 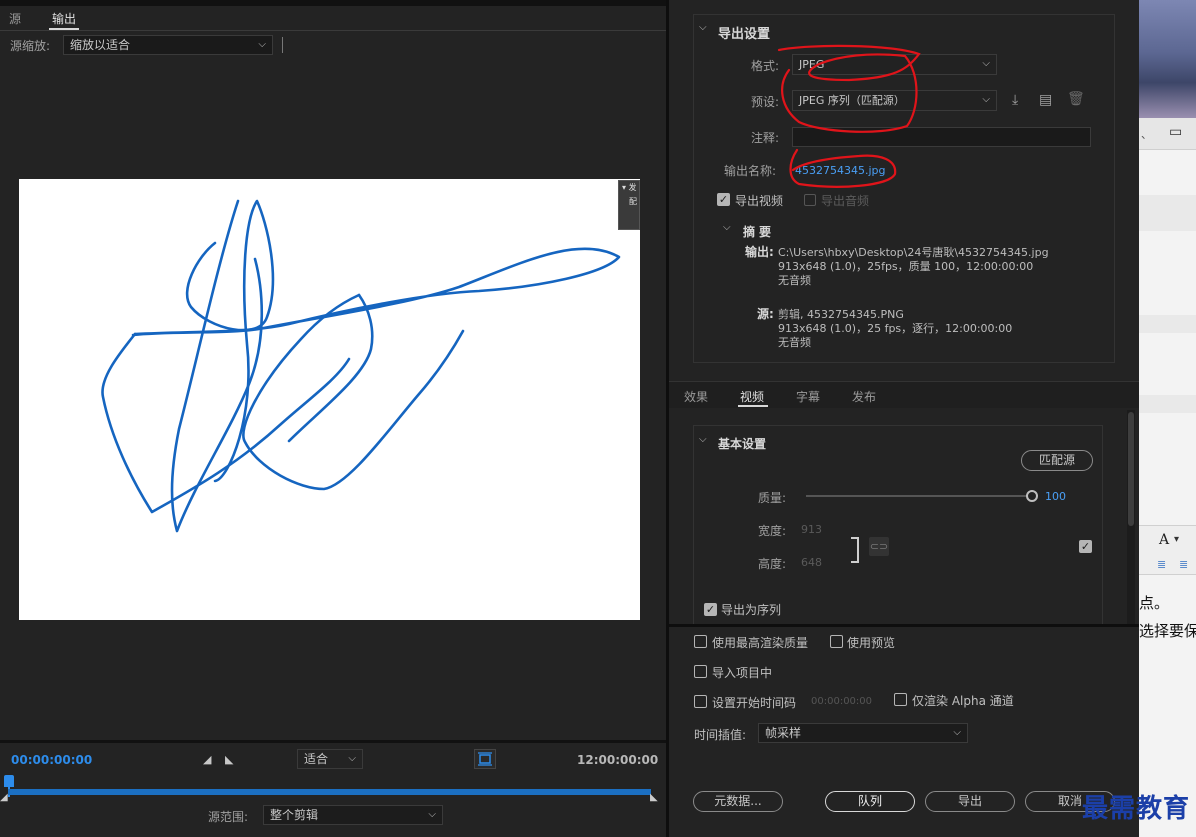 What do you see at coordinates (970, 801) in the screenshot?
I see `export-button: 导出` at bounding box center [970, 801].